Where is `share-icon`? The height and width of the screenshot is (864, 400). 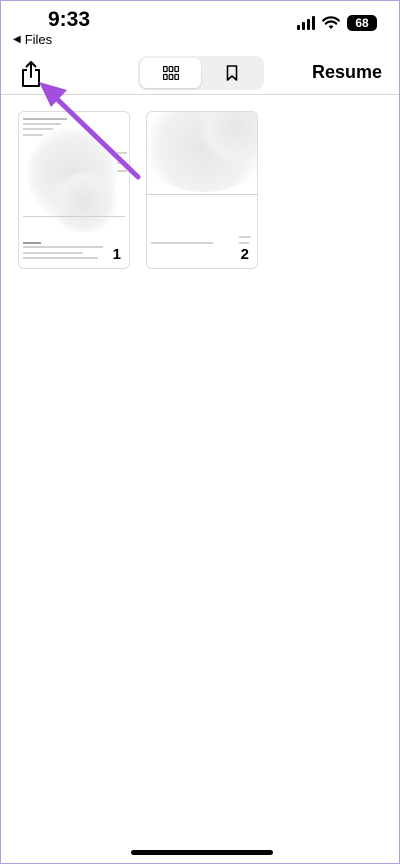
share-icon is located at coordinates (31, 74).